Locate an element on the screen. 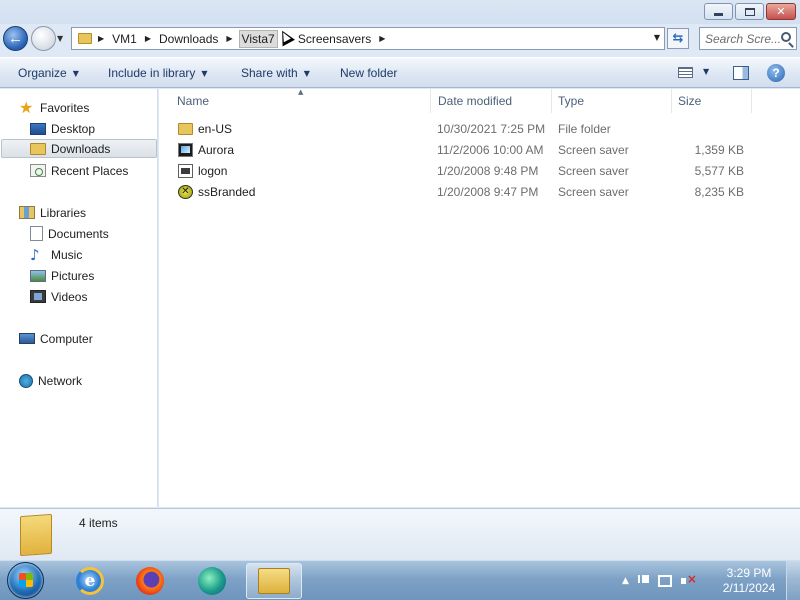 The image size is (800, 600). organize-button: Organize ▼ is located at coordinates (48, 73).